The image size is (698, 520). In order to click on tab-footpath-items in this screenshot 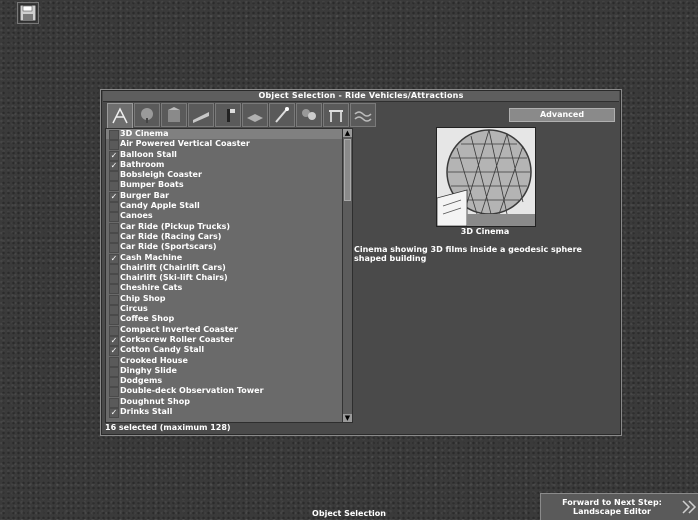, I will do `click(282, 115)`.